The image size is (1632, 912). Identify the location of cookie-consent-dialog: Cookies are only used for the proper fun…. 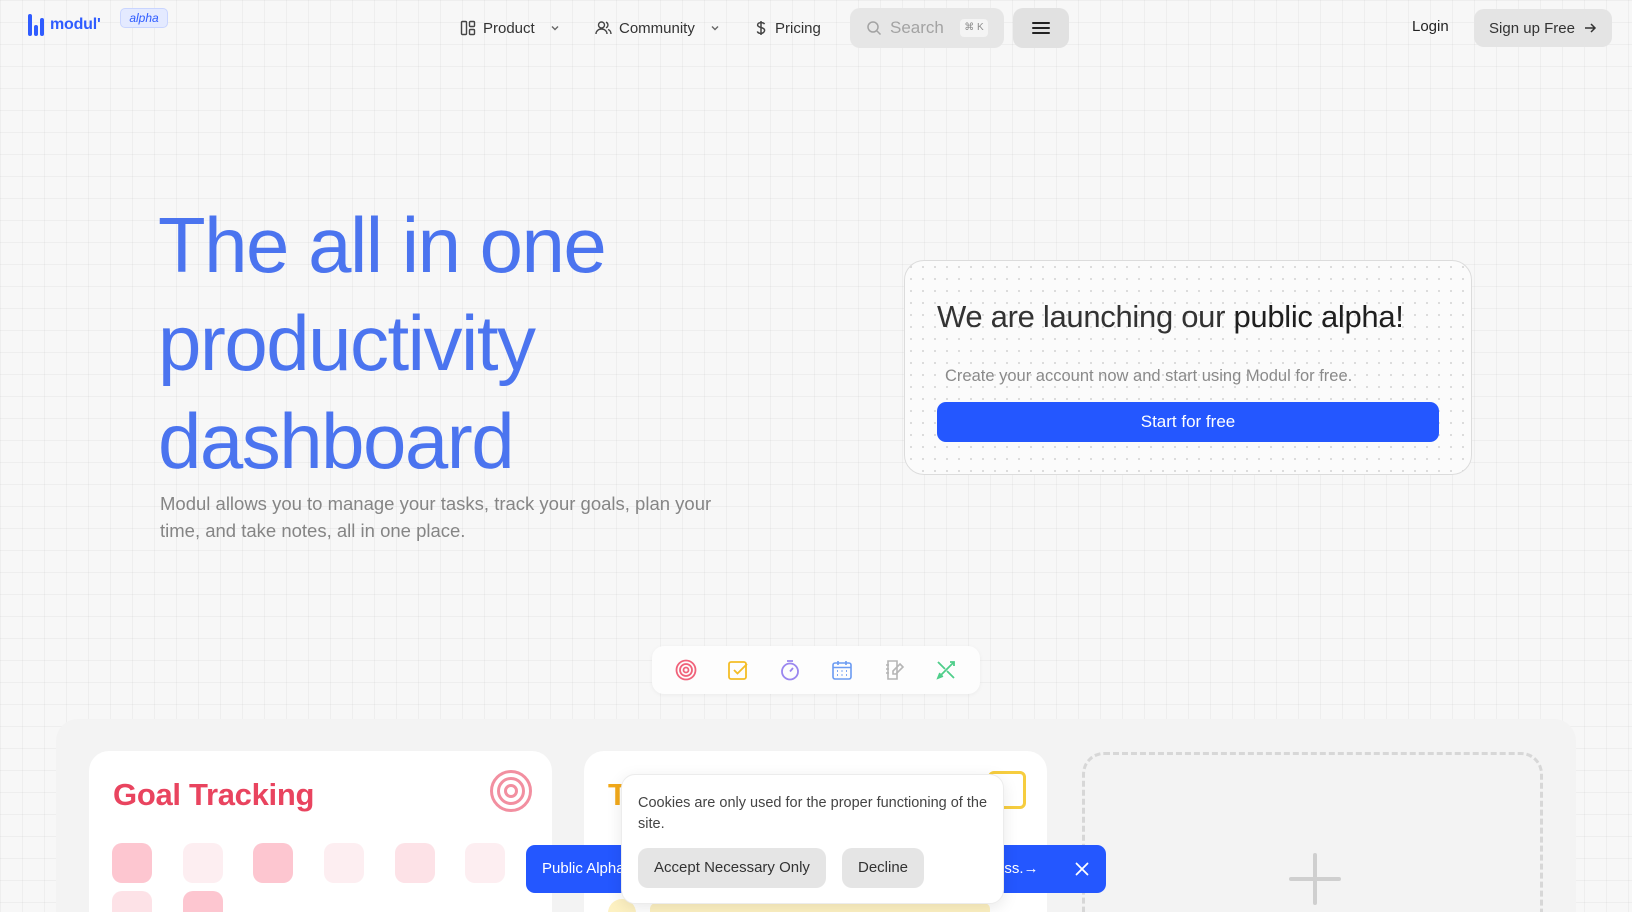
(812, 839).